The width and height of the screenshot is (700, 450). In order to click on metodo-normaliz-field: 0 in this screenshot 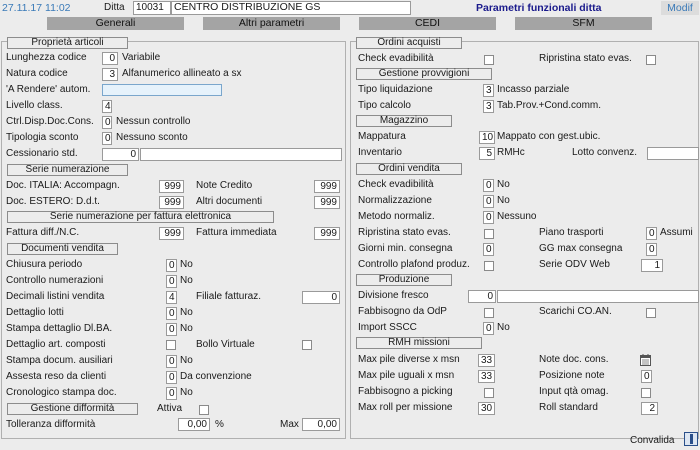, I will do `click(488, 217)`.